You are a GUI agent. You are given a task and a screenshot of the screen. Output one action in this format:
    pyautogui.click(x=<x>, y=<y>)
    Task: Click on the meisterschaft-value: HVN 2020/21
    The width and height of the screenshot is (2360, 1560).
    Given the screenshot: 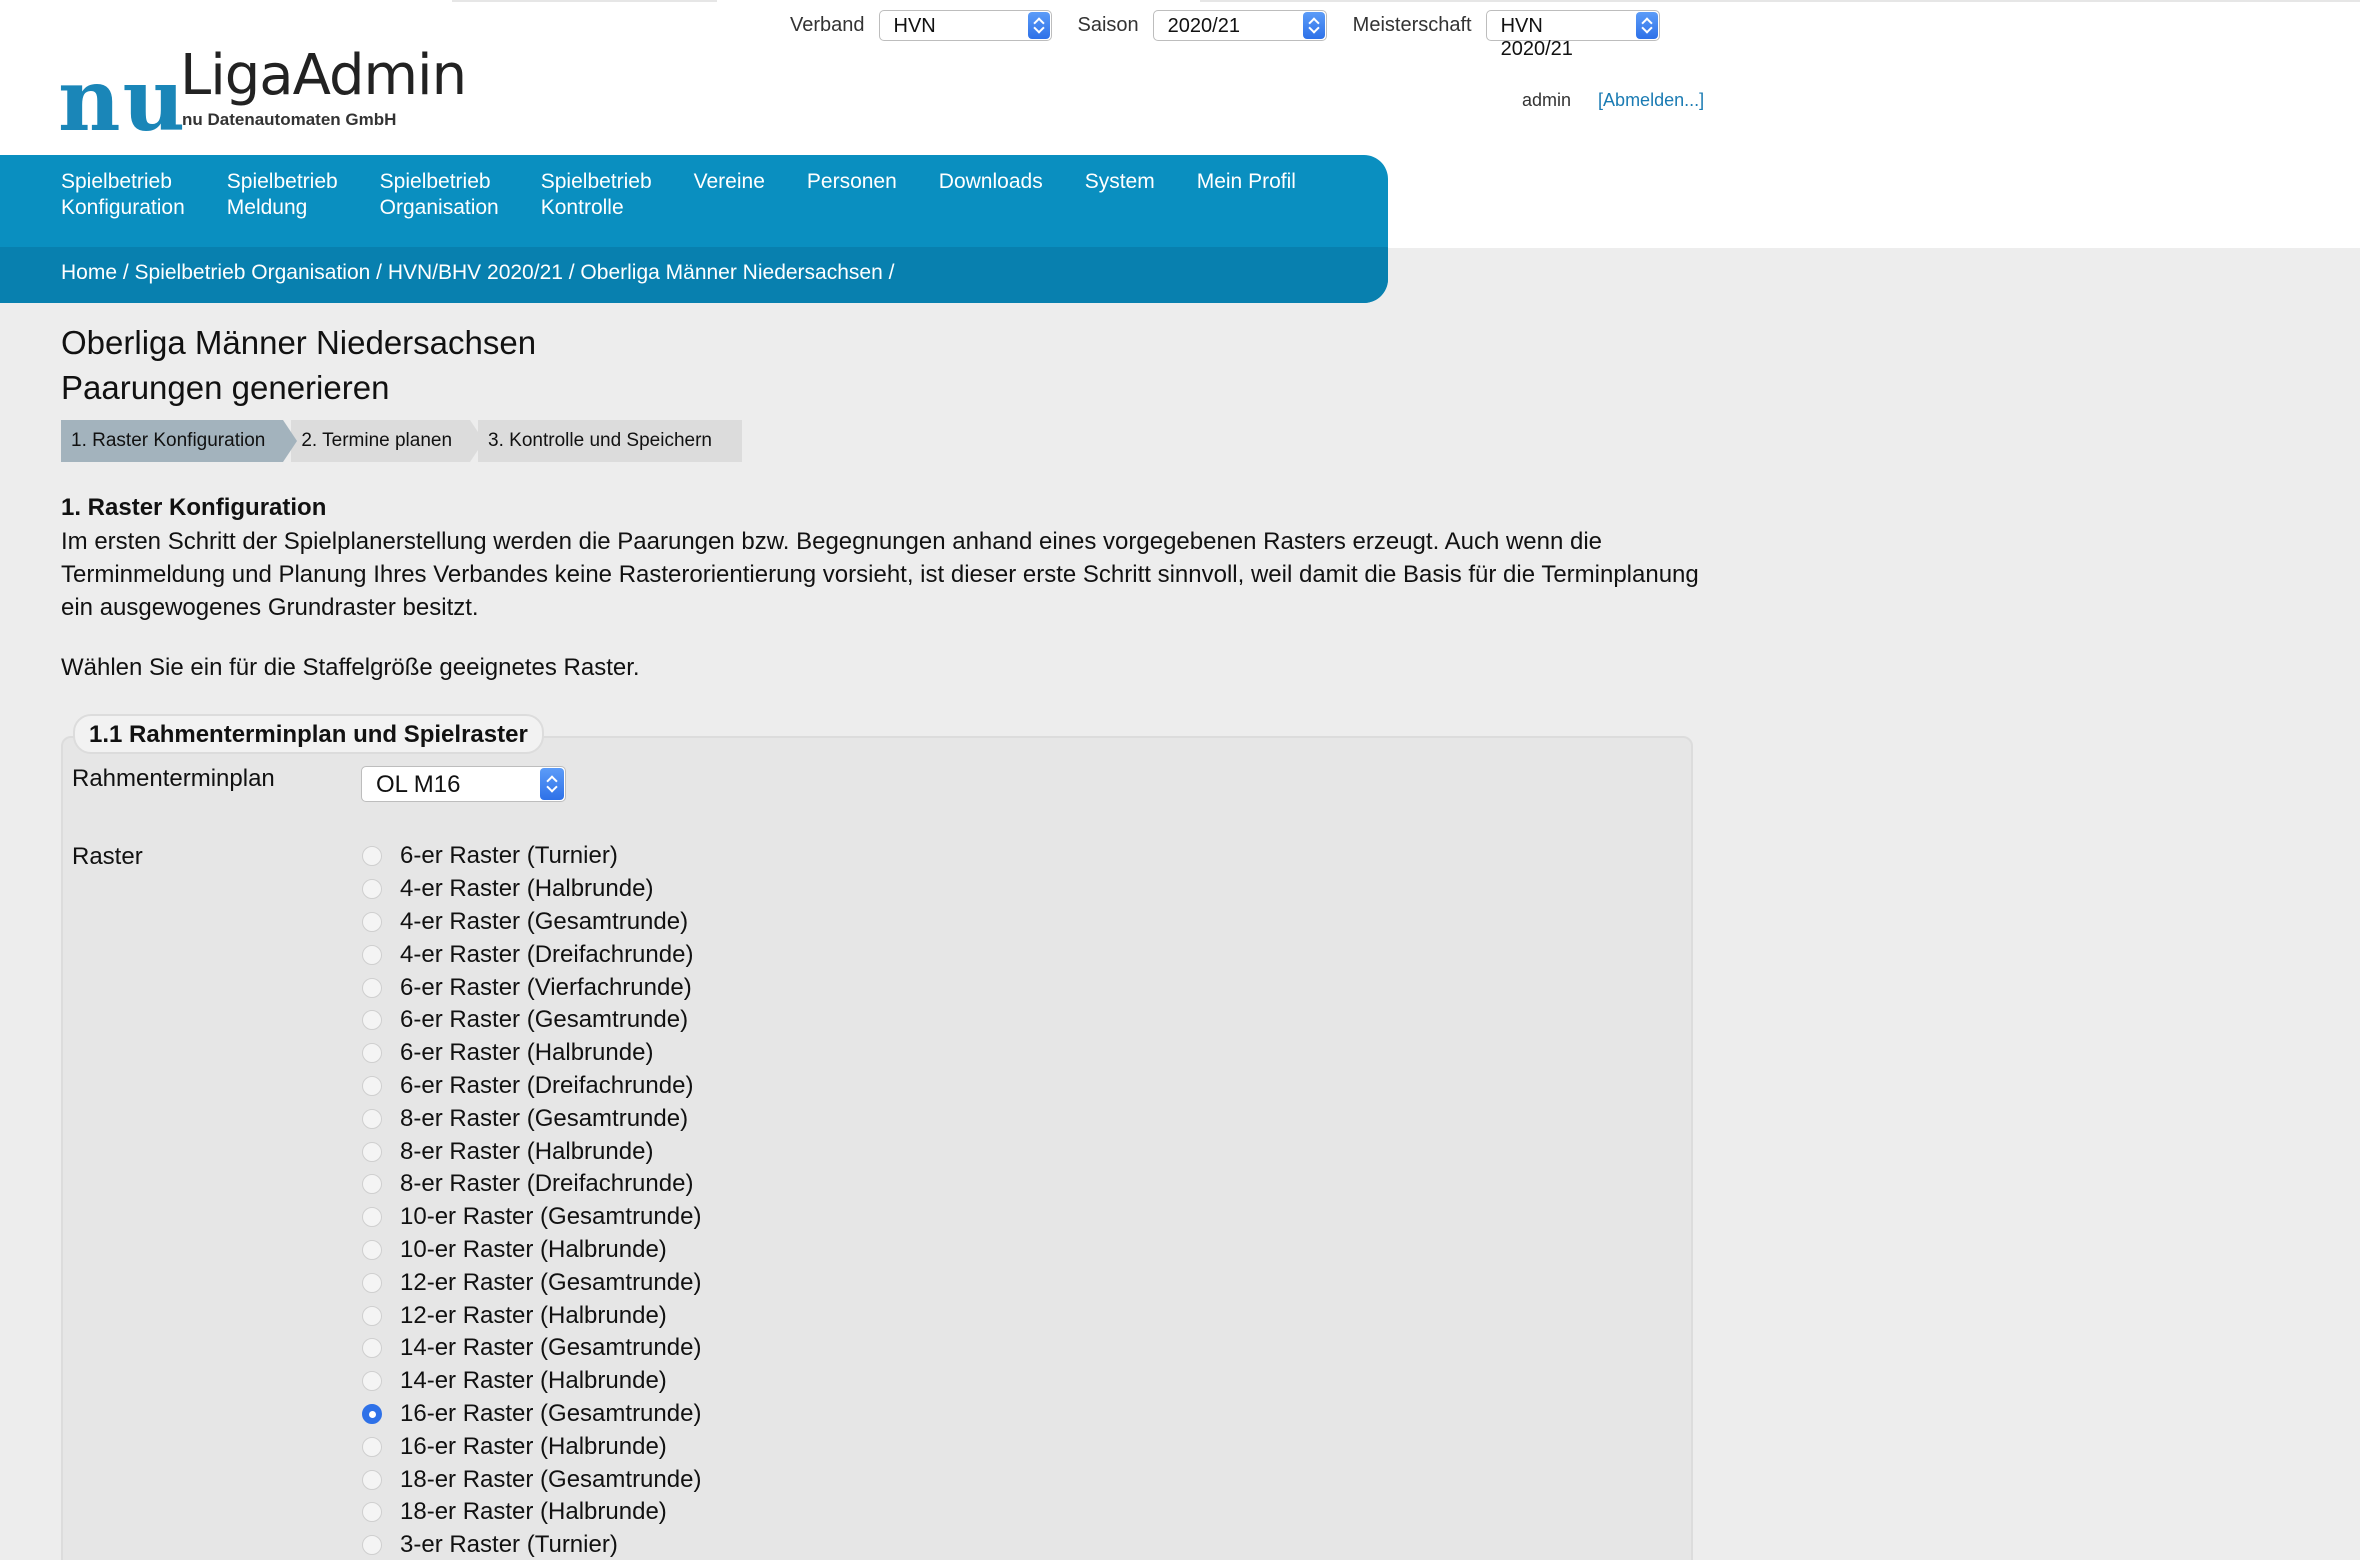 What is the action you would take?
    pyautogui.click(x=1536, y=37)
    